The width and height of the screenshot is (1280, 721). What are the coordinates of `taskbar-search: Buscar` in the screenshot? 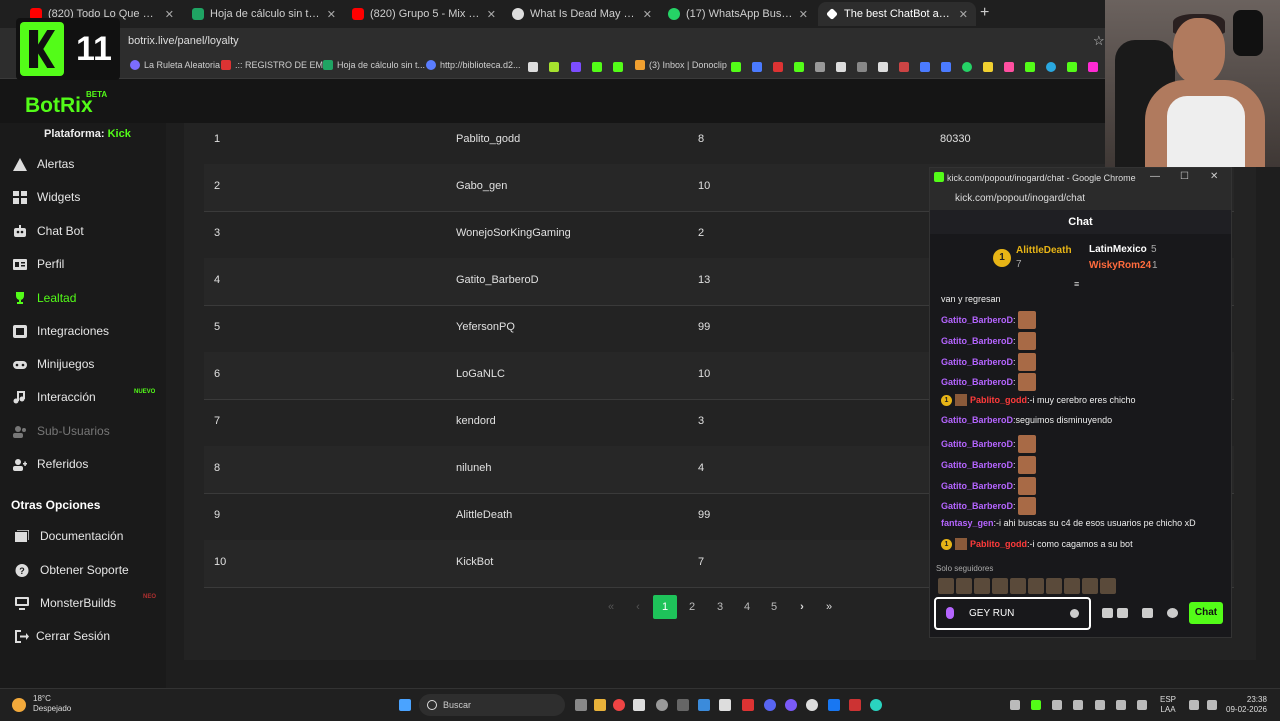 It's located at (492, 705).